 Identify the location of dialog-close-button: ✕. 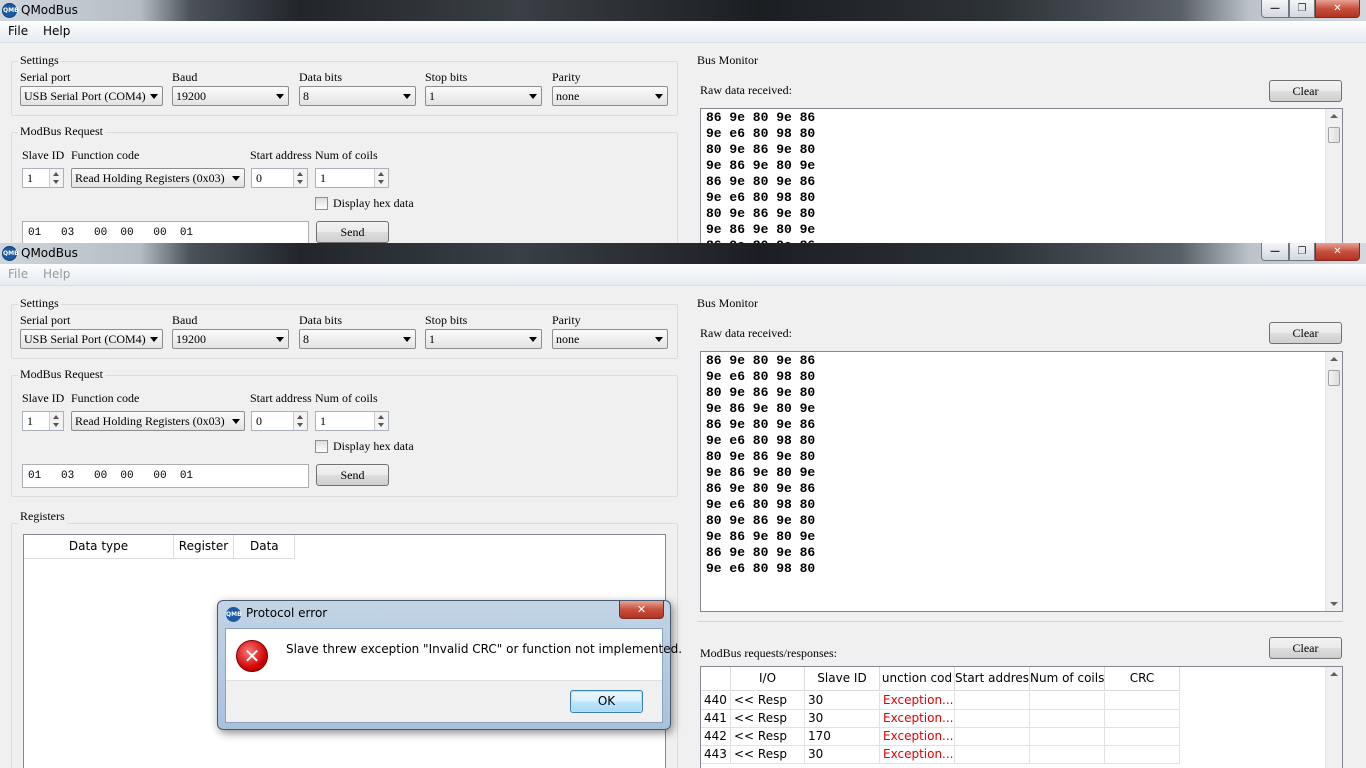
(641, 610).